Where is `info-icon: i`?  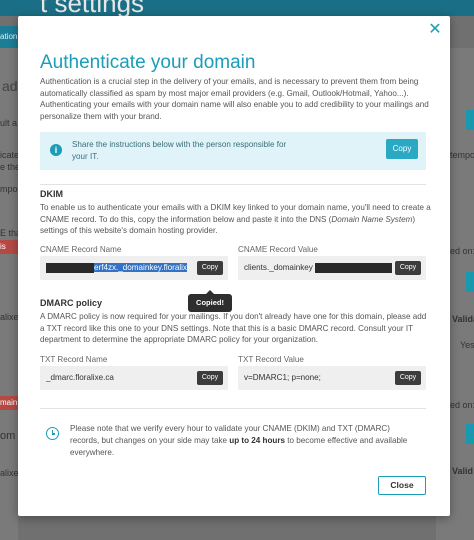
info-icon: i is located at coordinates (56, 150).